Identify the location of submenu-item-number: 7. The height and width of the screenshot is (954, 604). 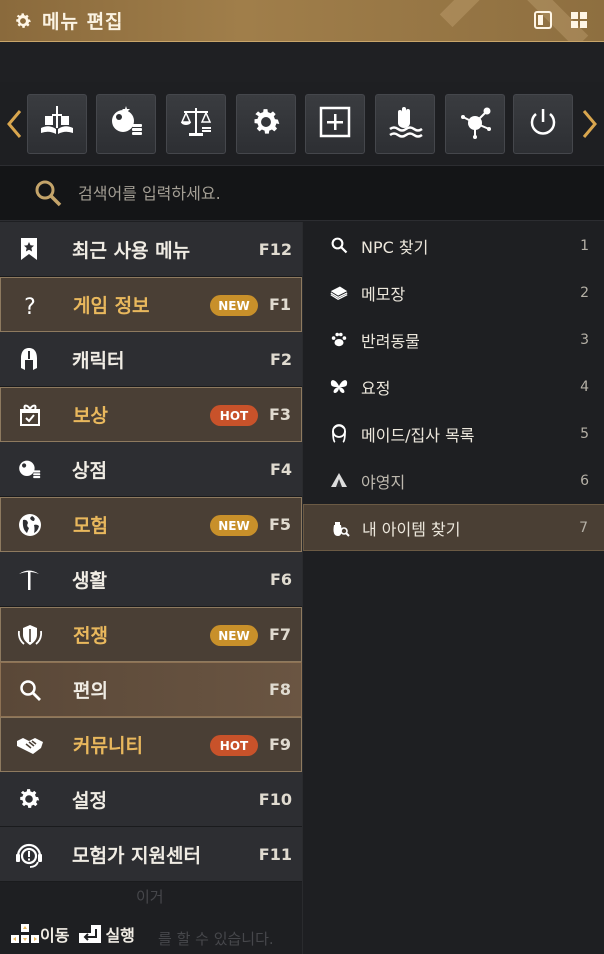
(583, 527).